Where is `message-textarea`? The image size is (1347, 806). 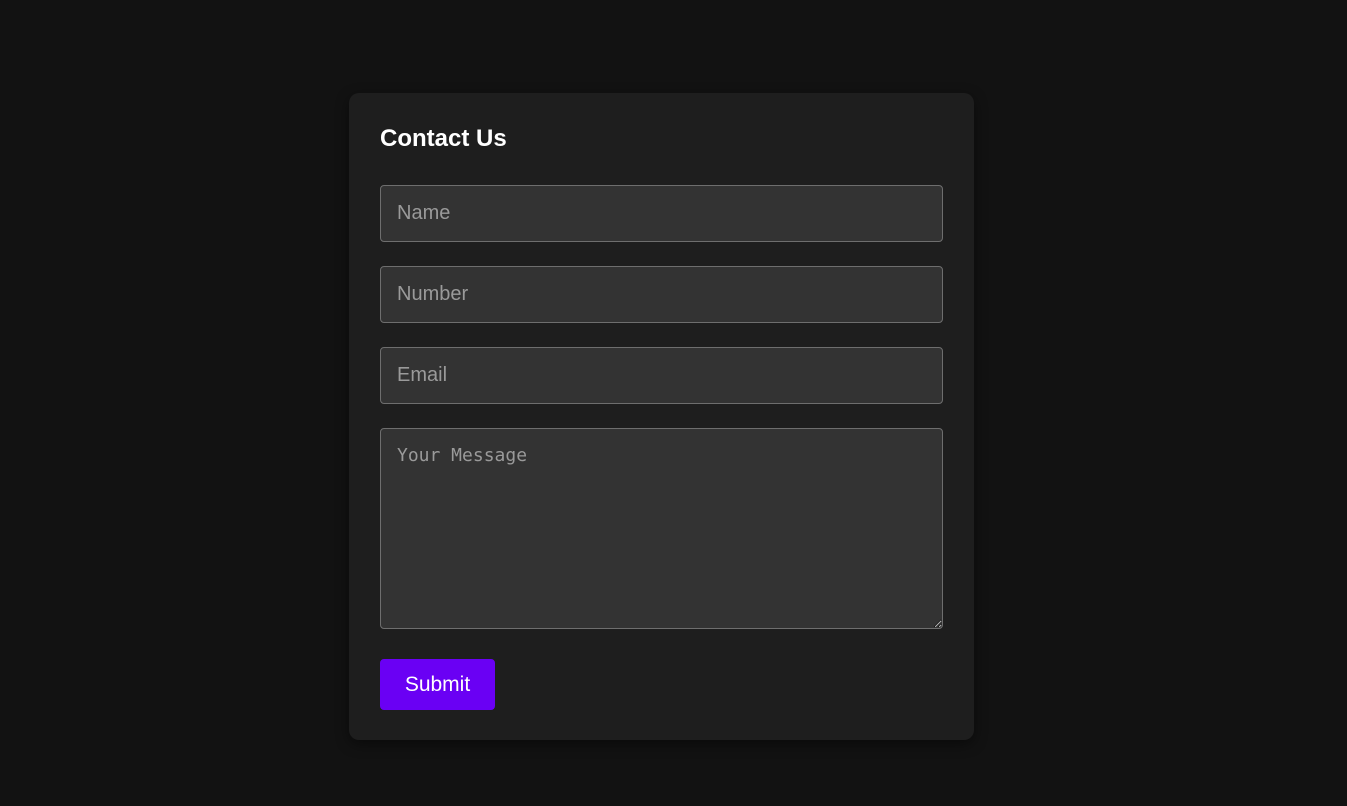 message-textarea is located at coordinates (661, 528).